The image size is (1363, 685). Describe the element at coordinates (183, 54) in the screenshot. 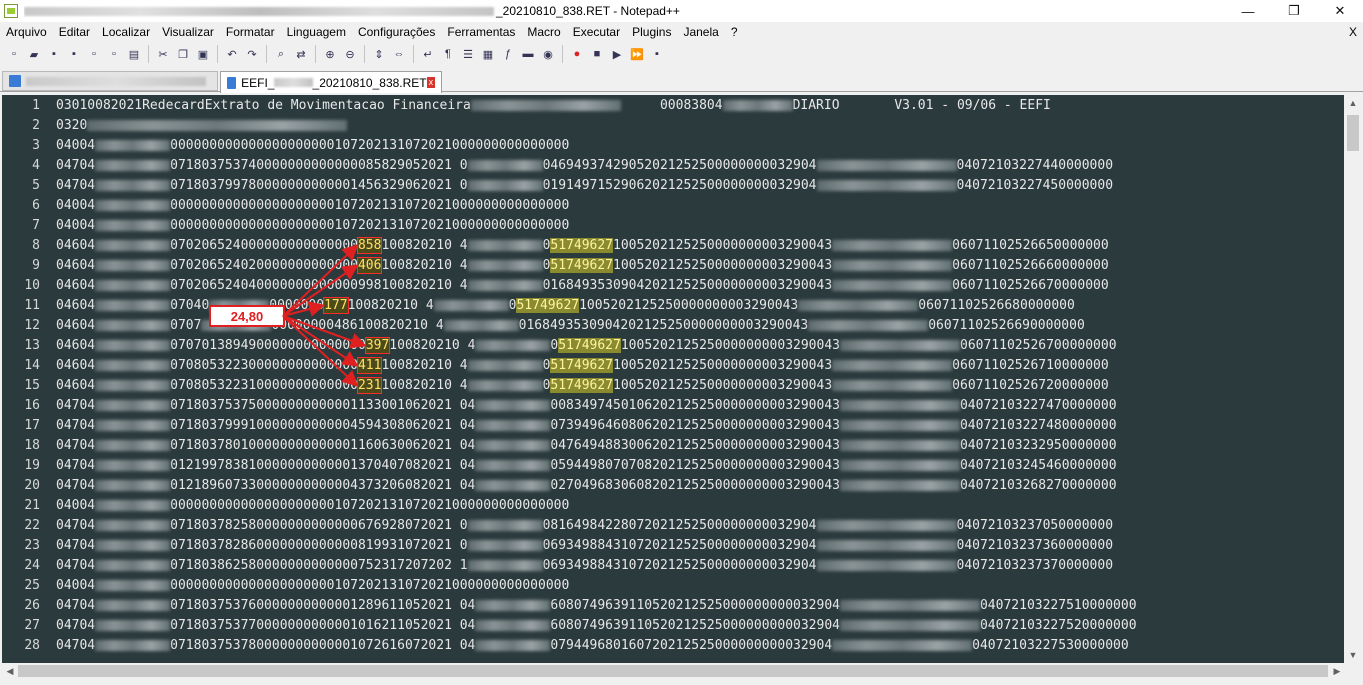

I see `copy-icon: ❐` at that location.